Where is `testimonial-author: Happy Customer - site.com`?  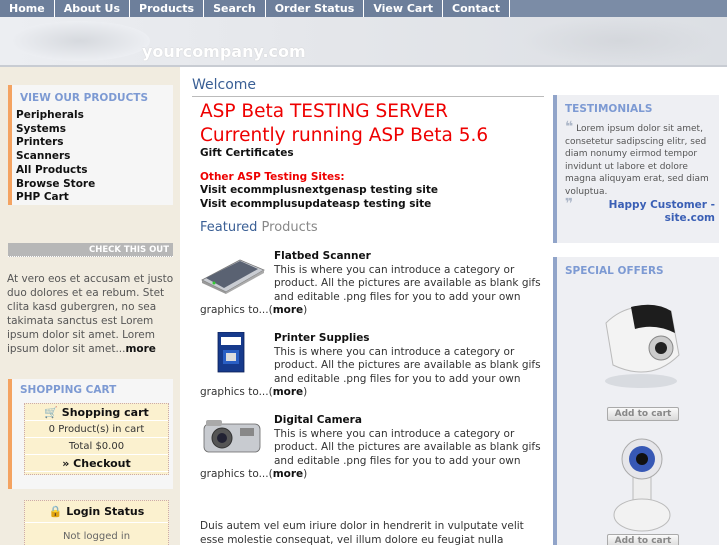 testimonial-author: Happy Customer - site.com is located at coordinates (662, 212).